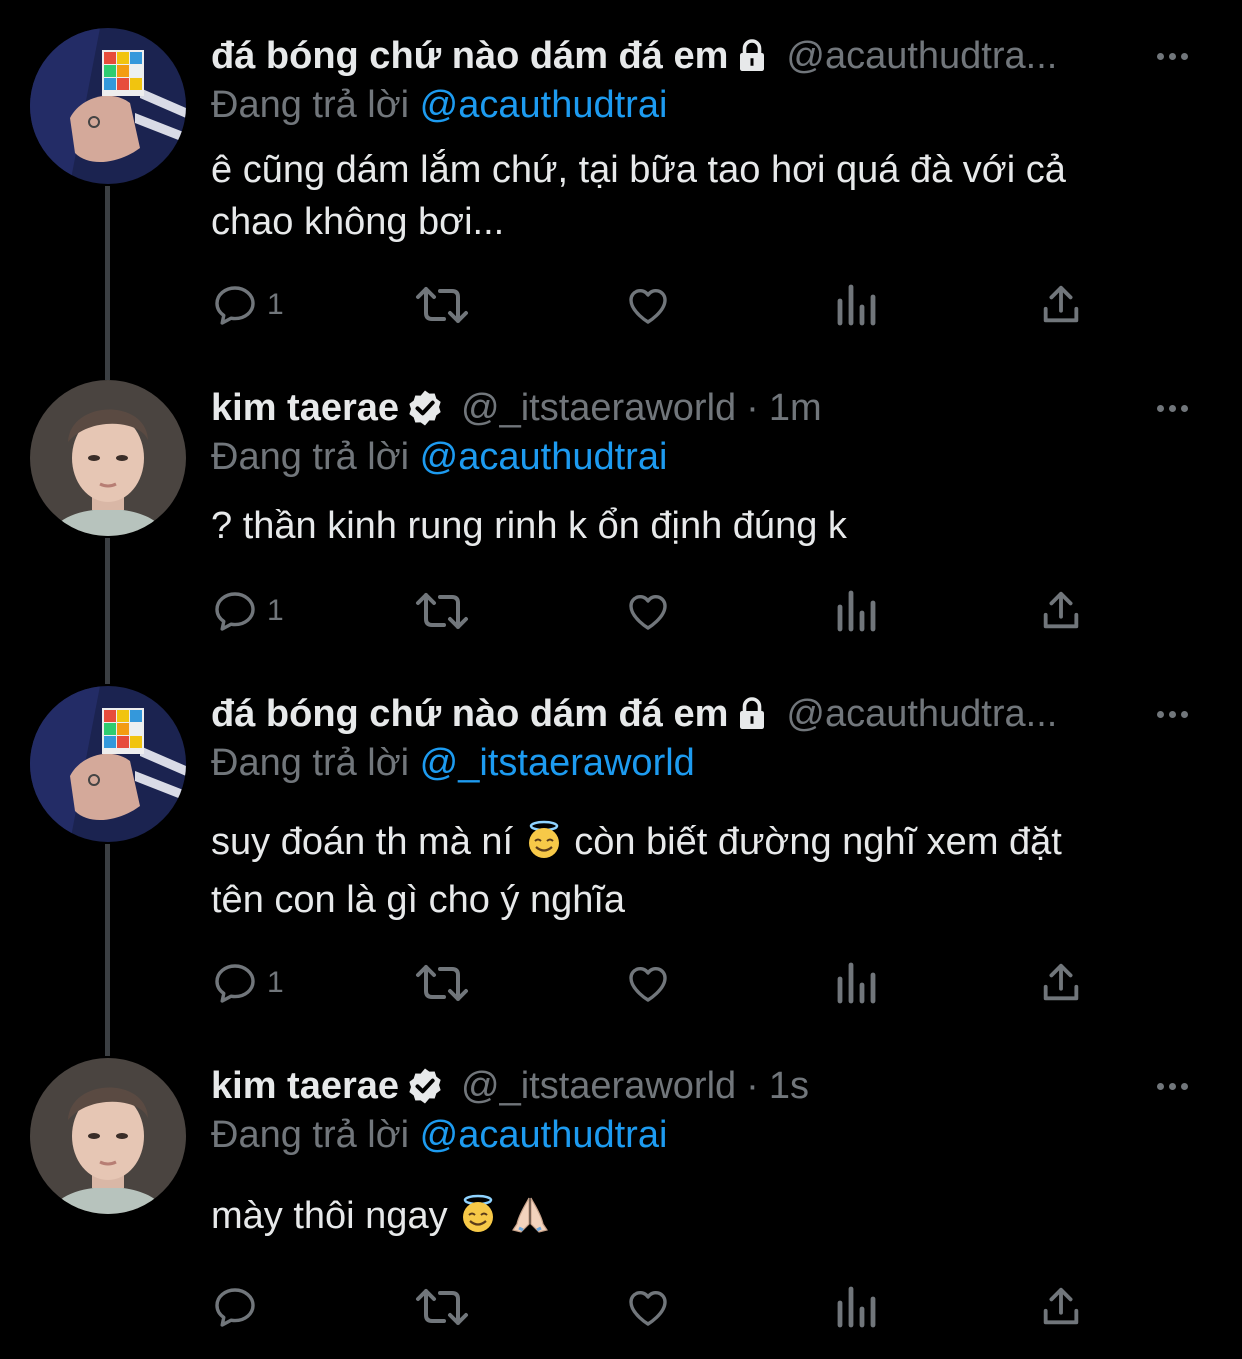  What do you see at coordinates (557, 763) in the screenshot?
I see `mention-link: @_itstaeraworld` at bounding box center [557, 763].